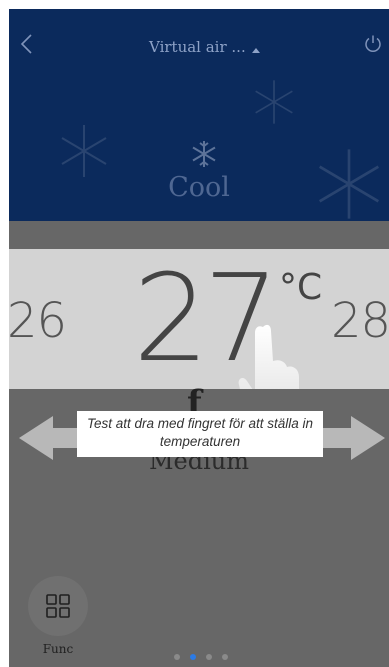 This screenshot has width=389, height=667. Describe the element at coordinates (301, 287) in the screenshot. I see `temp-unit: °C` at that location.